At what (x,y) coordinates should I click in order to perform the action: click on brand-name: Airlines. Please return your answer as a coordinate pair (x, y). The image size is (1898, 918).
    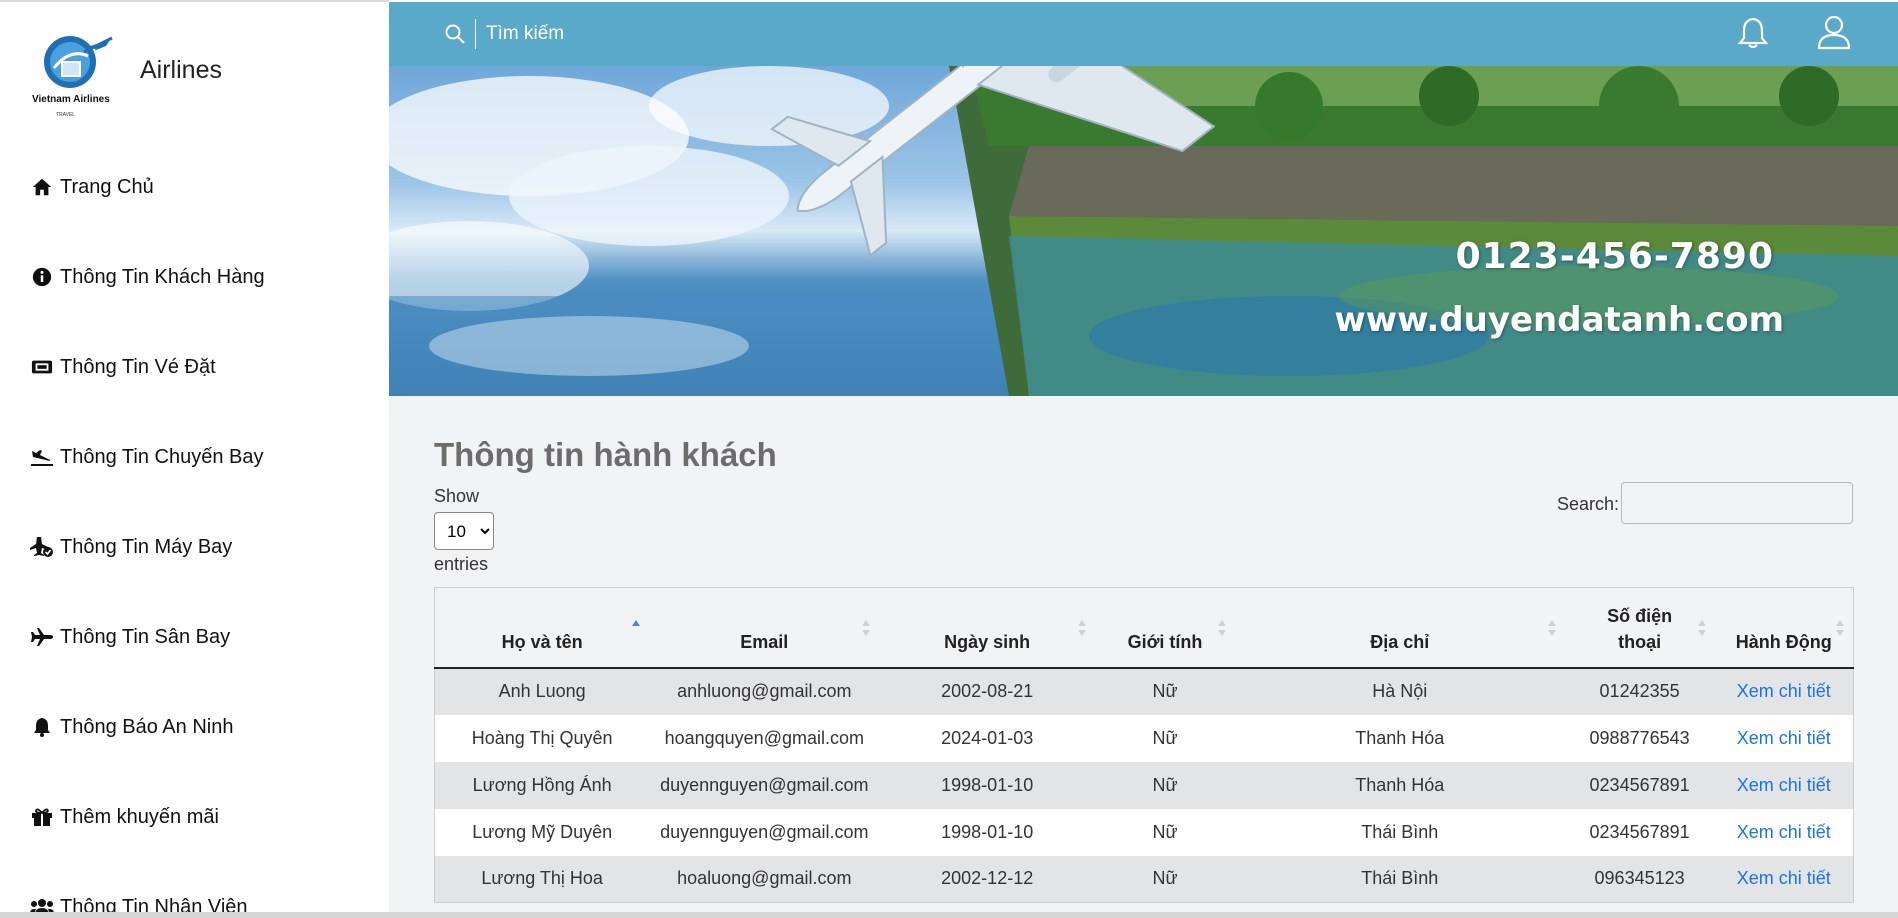
    Looking at the image, I should click on (181, 70).